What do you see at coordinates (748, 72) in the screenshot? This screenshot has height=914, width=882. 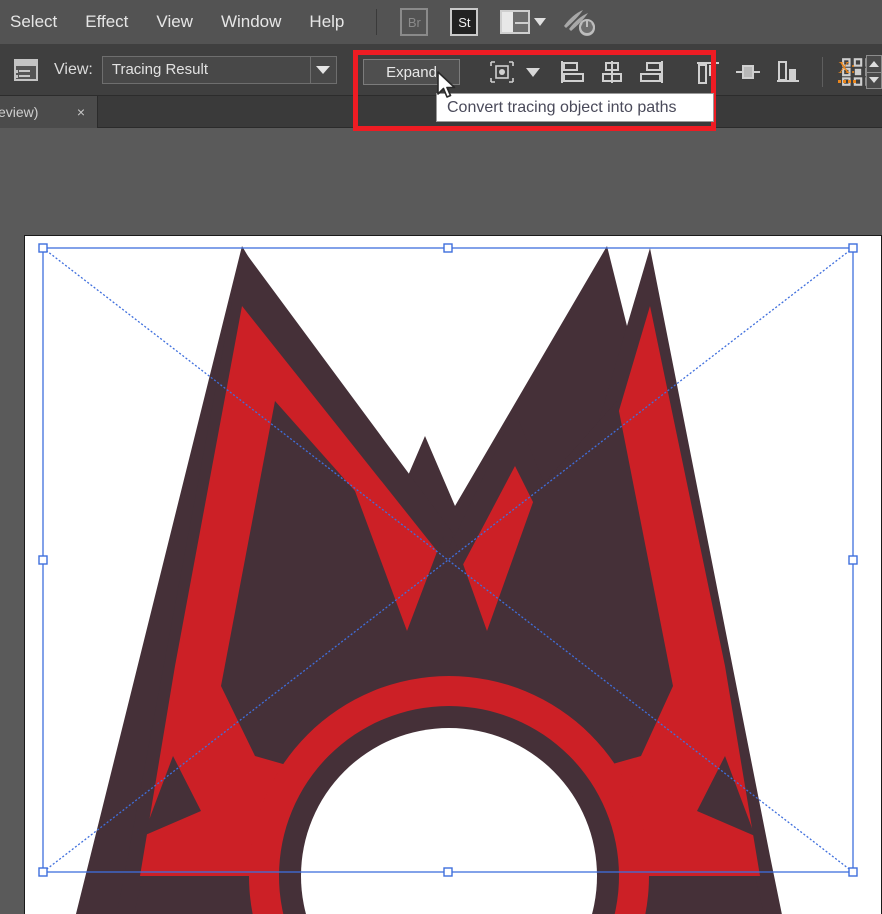 I see `vertical-align-middle-icon` at bounding box center [748, 72].